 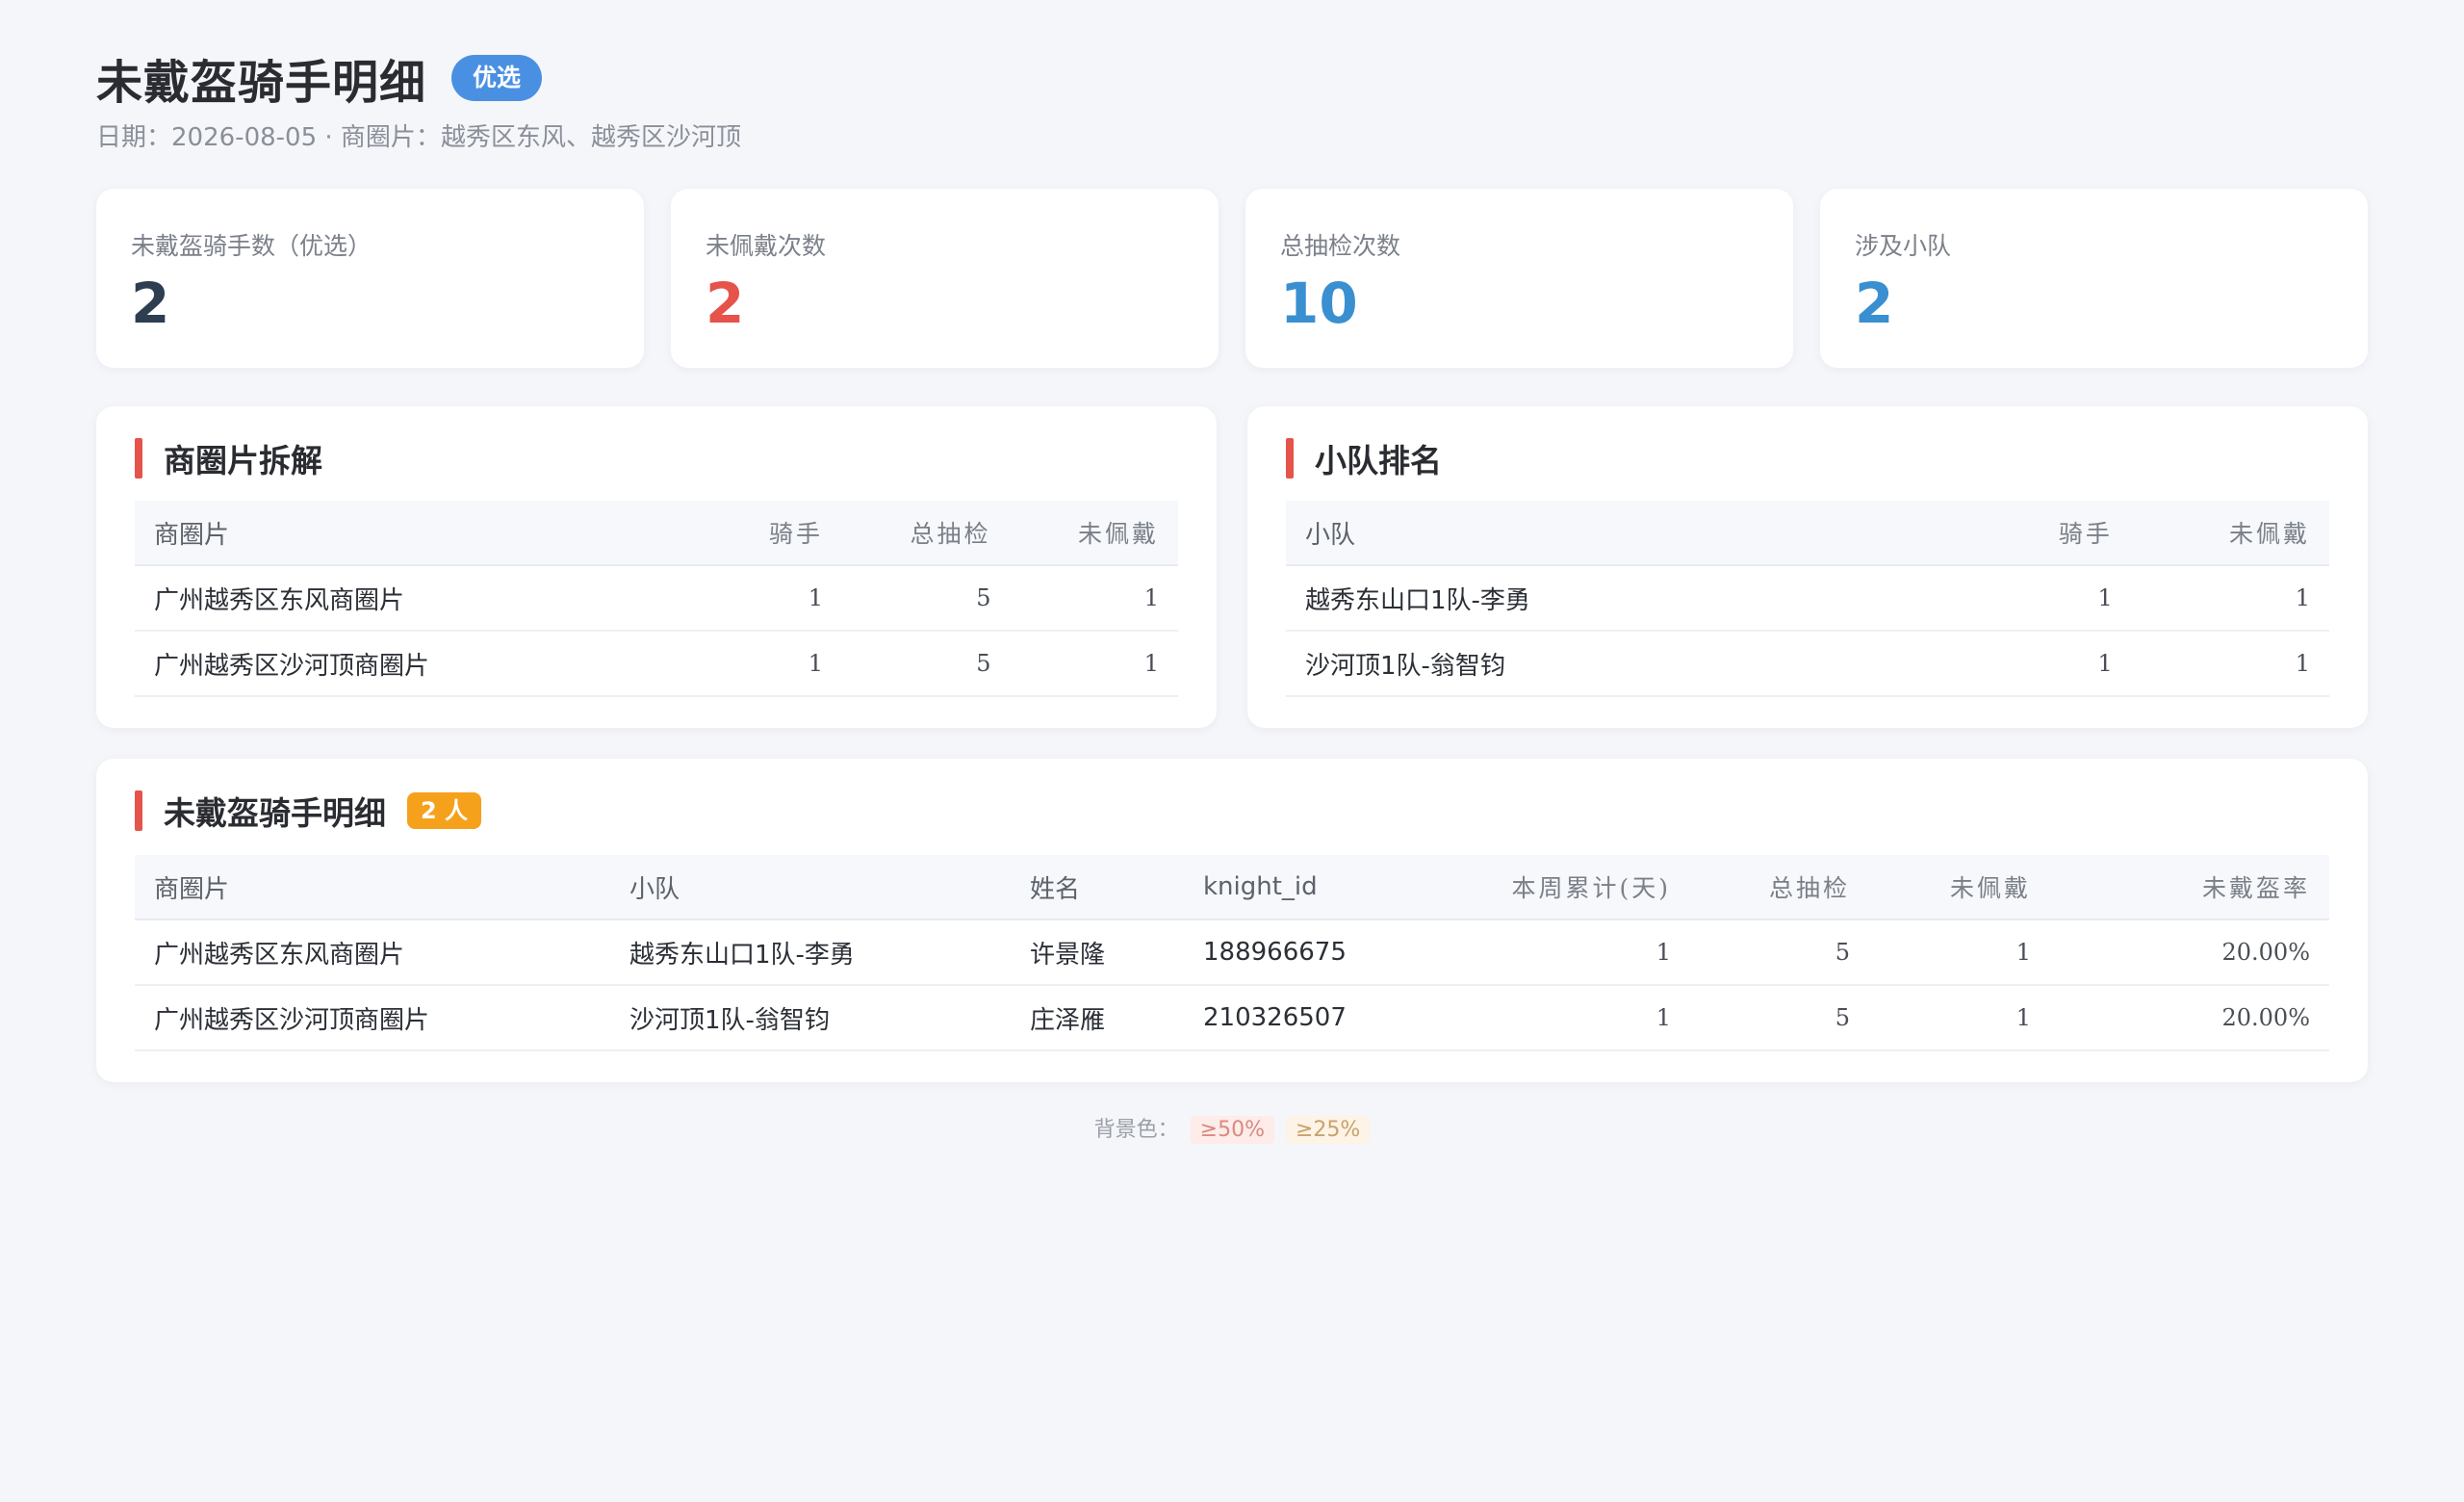 I want to click on date-label: 日期：, so click(x=134, y=137).